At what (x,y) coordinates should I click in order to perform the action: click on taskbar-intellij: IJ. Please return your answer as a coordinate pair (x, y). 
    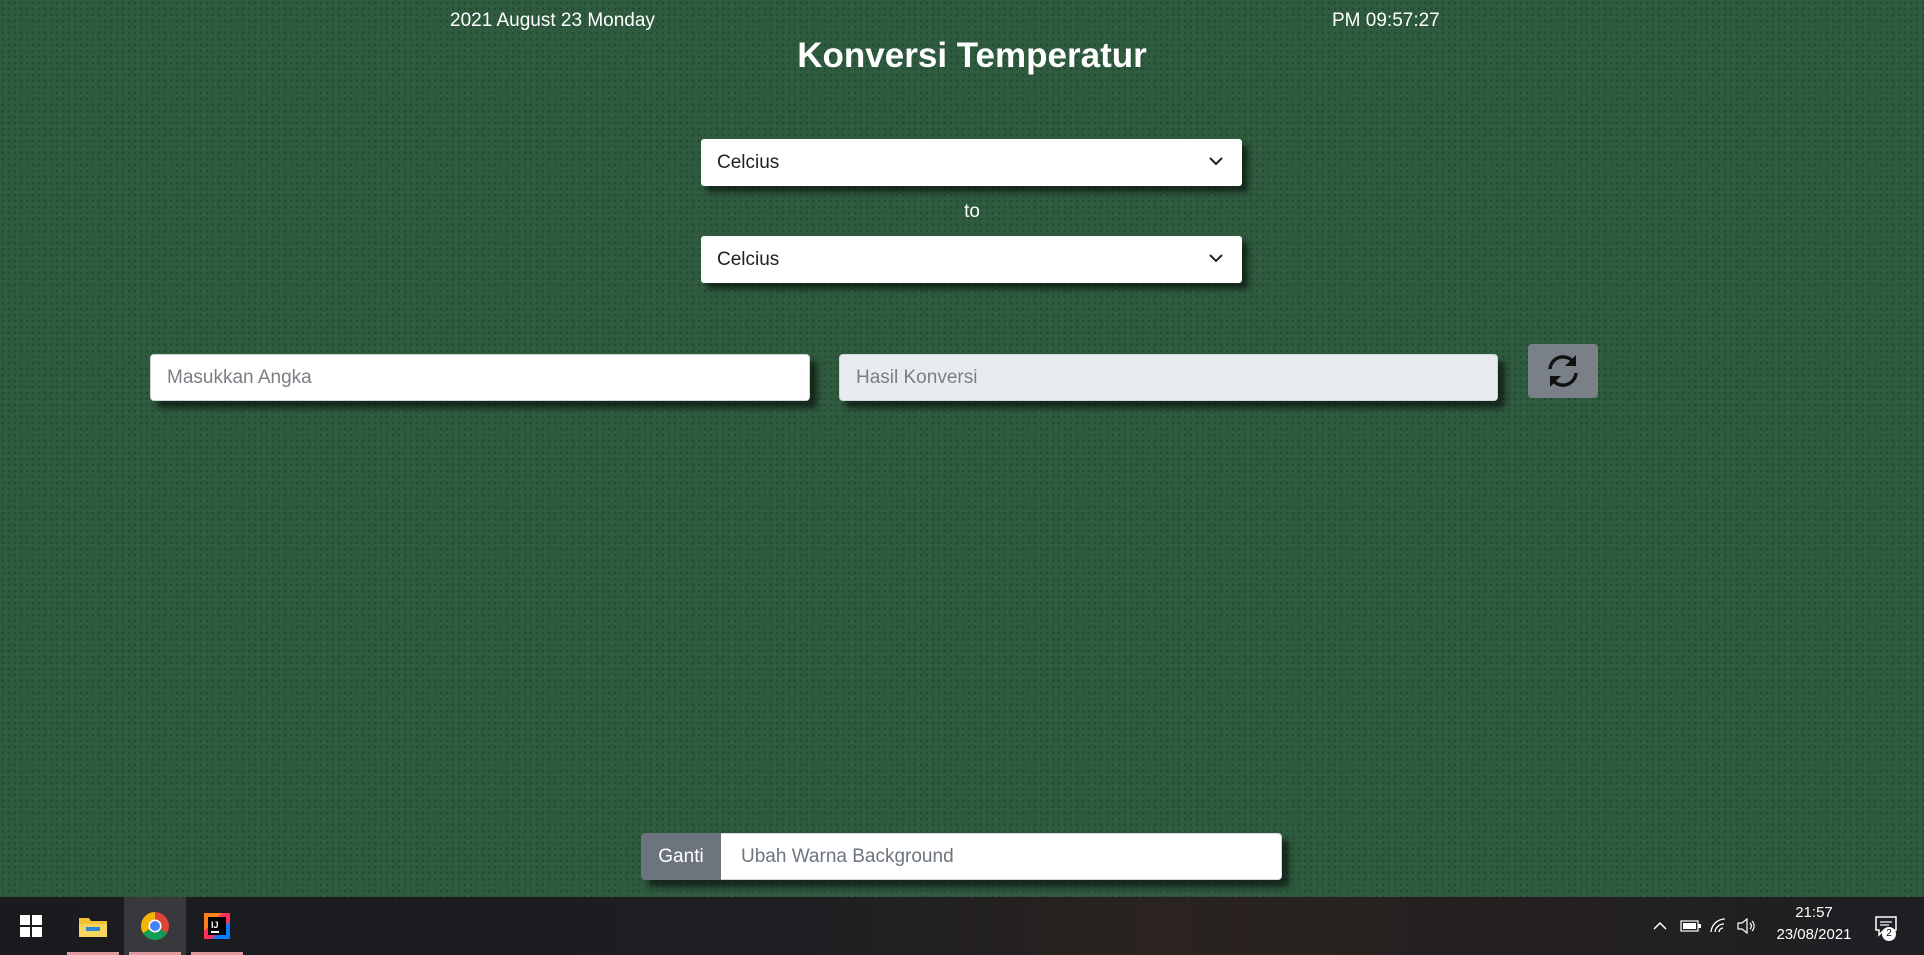
    Looking at the image, I should click on (217, 926).